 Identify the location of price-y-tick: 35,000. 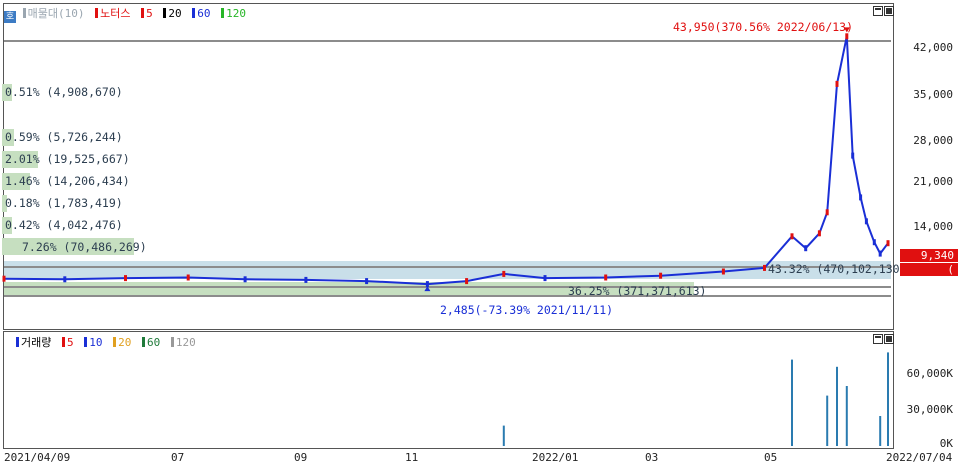
(933, 94).